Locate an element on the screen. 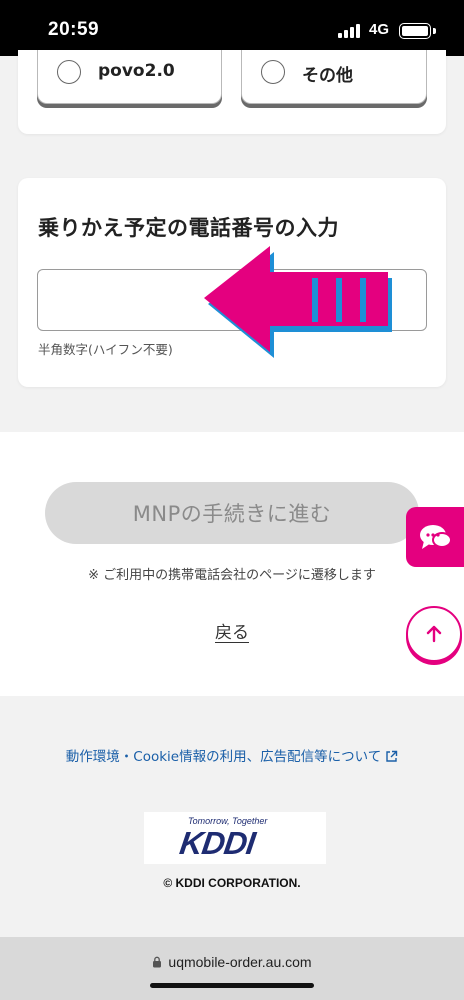  carrier-option-other: その他 is located at coordinates (334, 77).